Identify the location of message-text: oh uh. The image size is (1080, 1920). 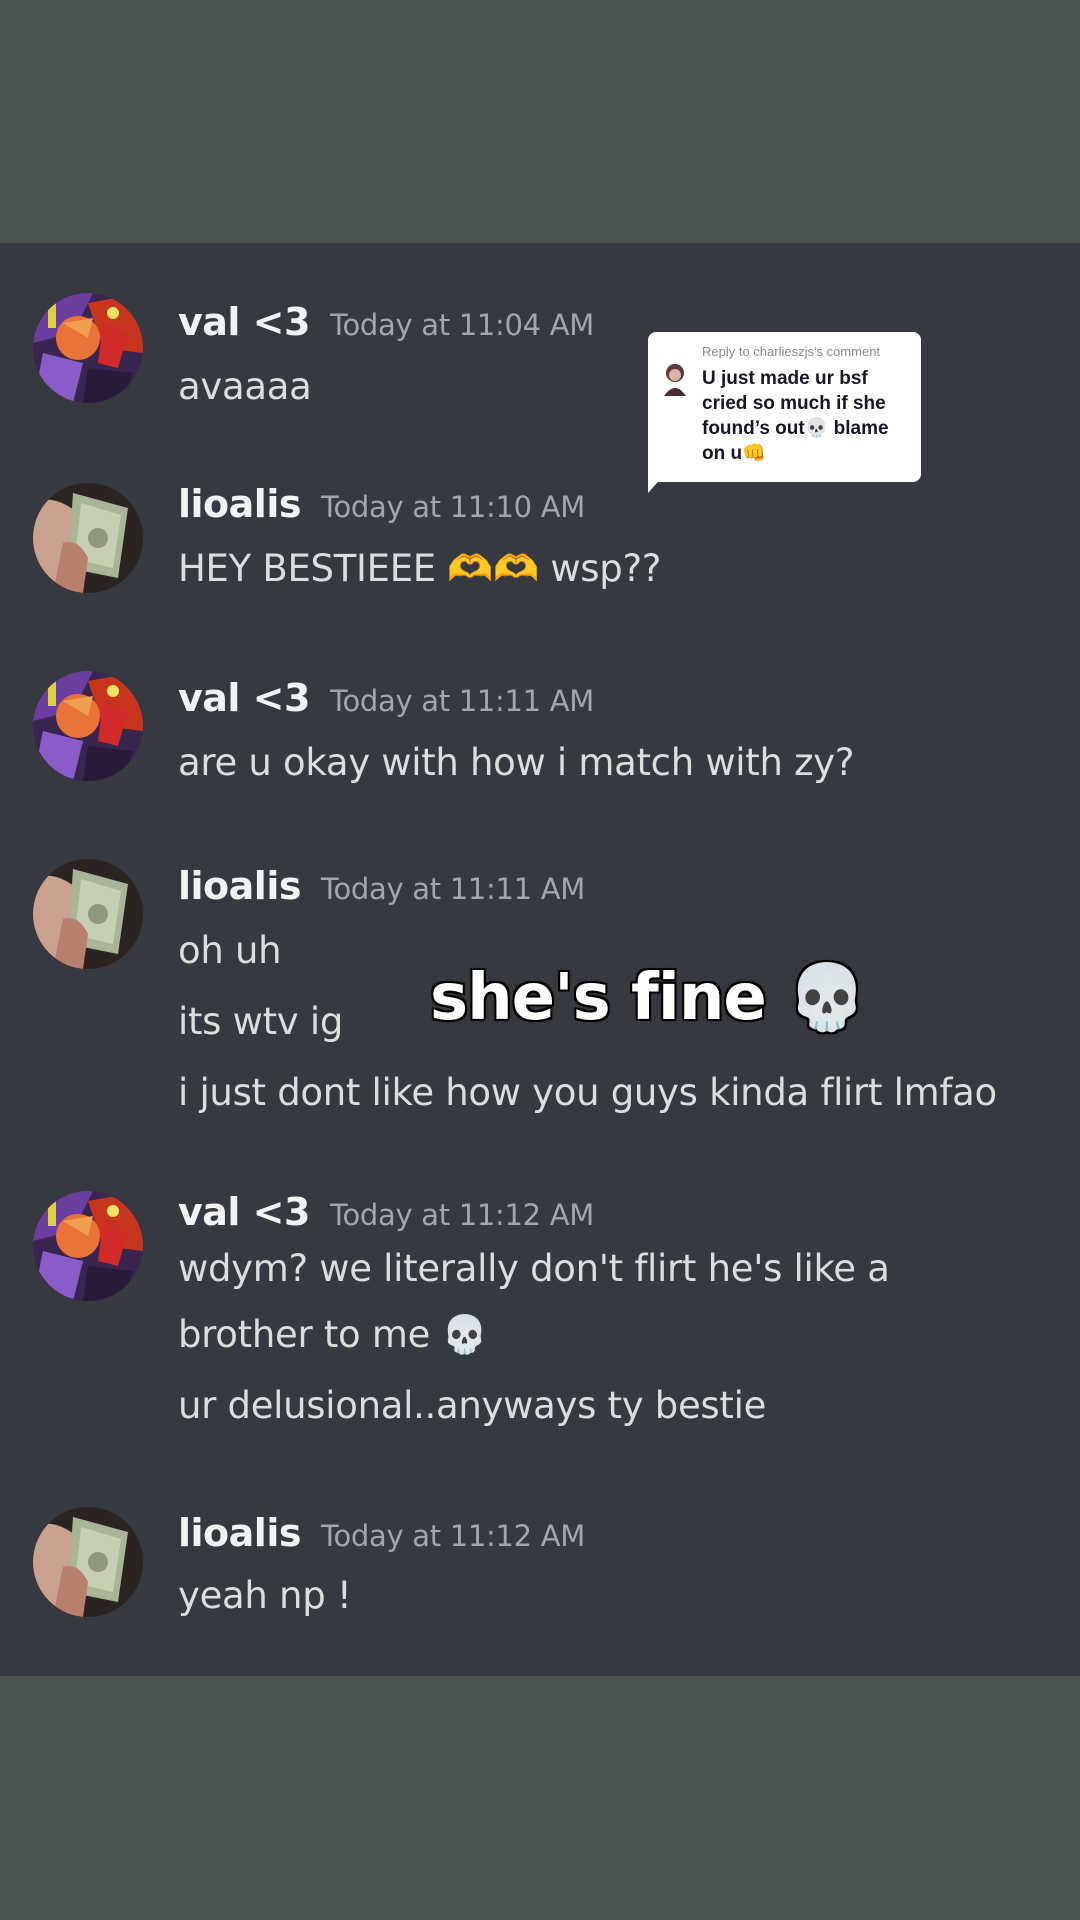
(230, 950).